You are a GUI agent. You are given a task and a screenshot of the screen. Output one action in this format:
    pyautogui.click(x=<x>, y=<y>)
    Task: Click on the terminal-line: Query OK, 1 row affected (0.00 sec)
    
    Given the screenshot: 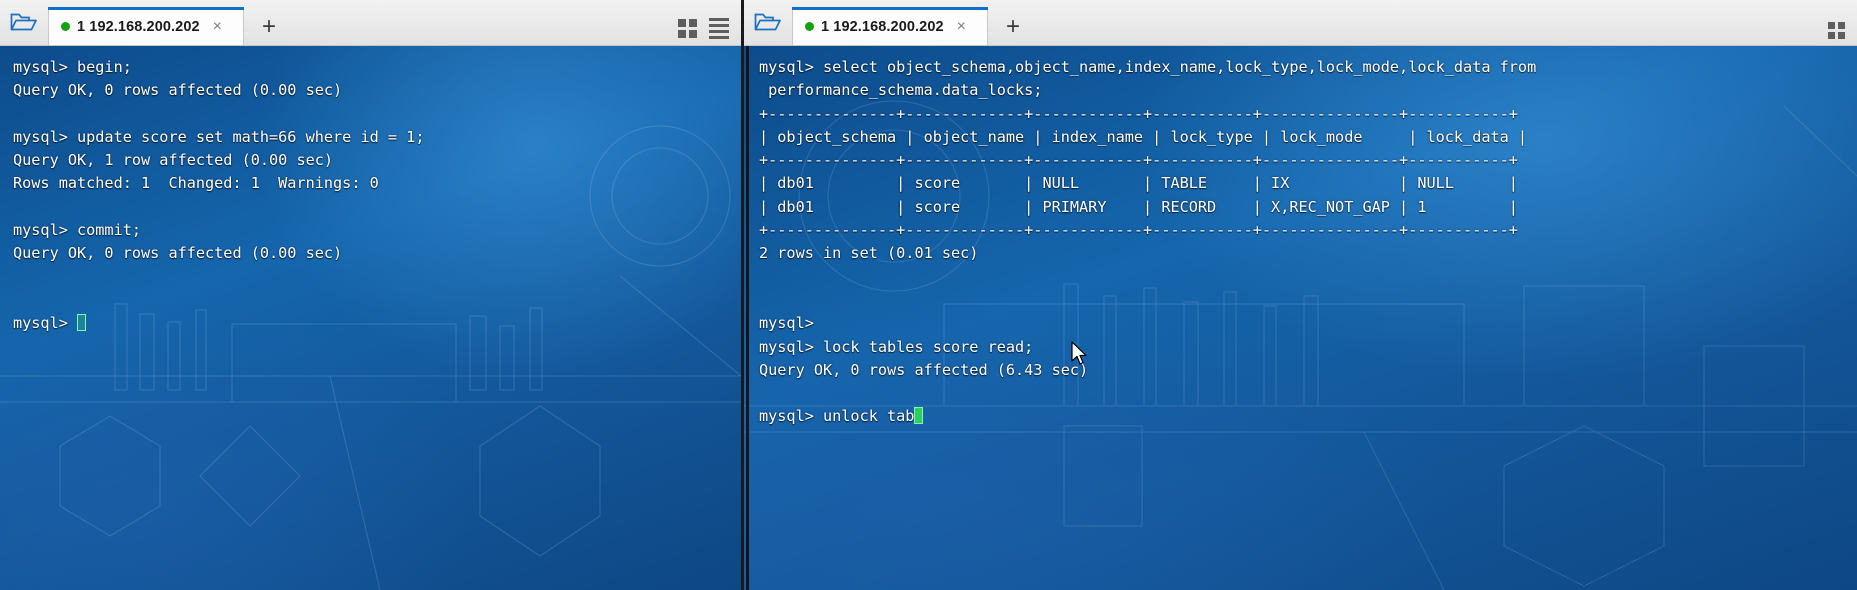 What is the action you would take?
    pyautogui.click(x=173, y=160)
    